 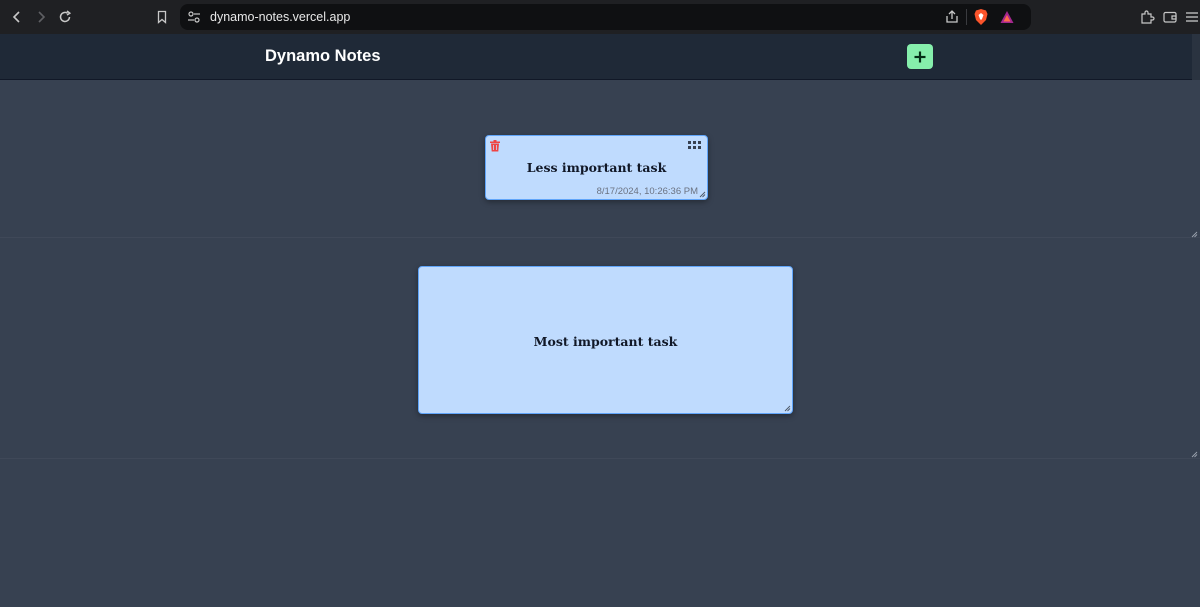 I want to click on scrollbar-track, so click(x=1196, y=57).